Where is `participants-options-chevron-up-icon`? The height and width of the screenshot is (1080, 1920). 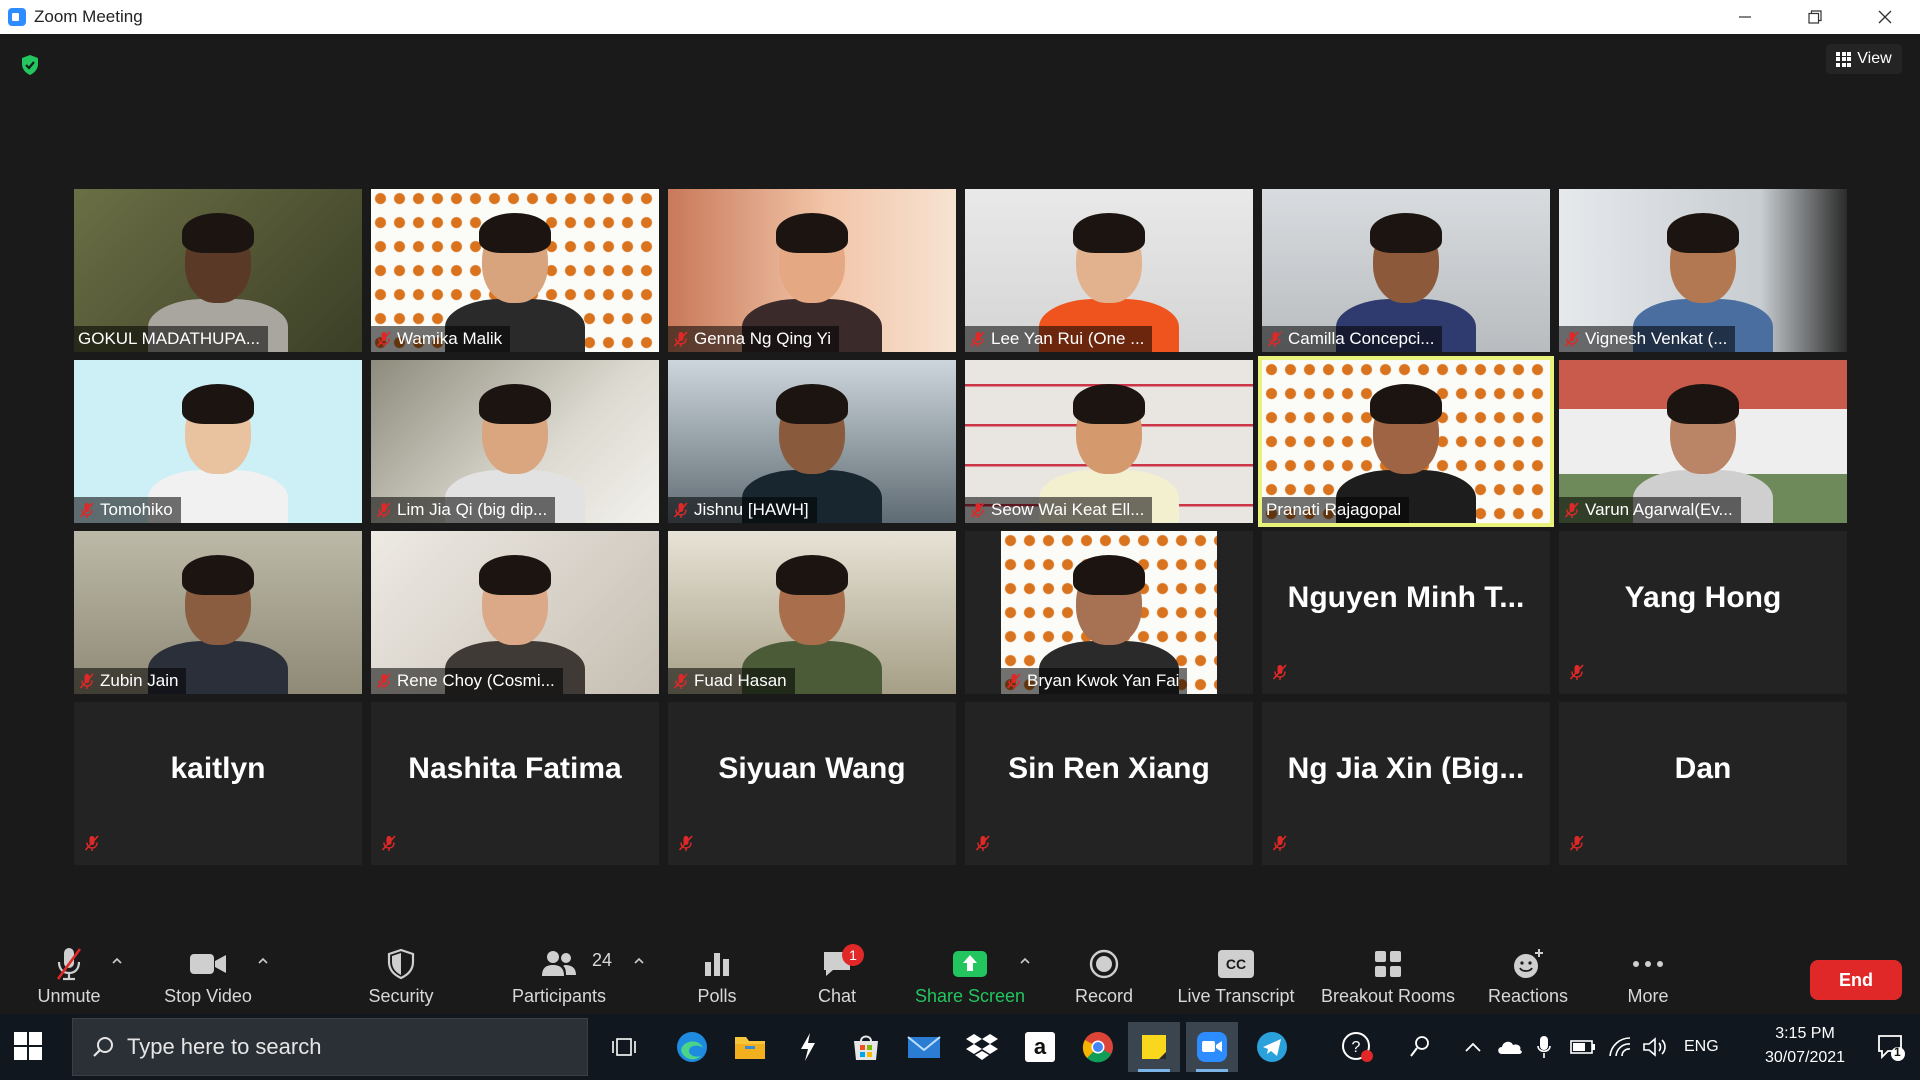 participants-options-chevron-up-icon is located at coordinates (639, 961).